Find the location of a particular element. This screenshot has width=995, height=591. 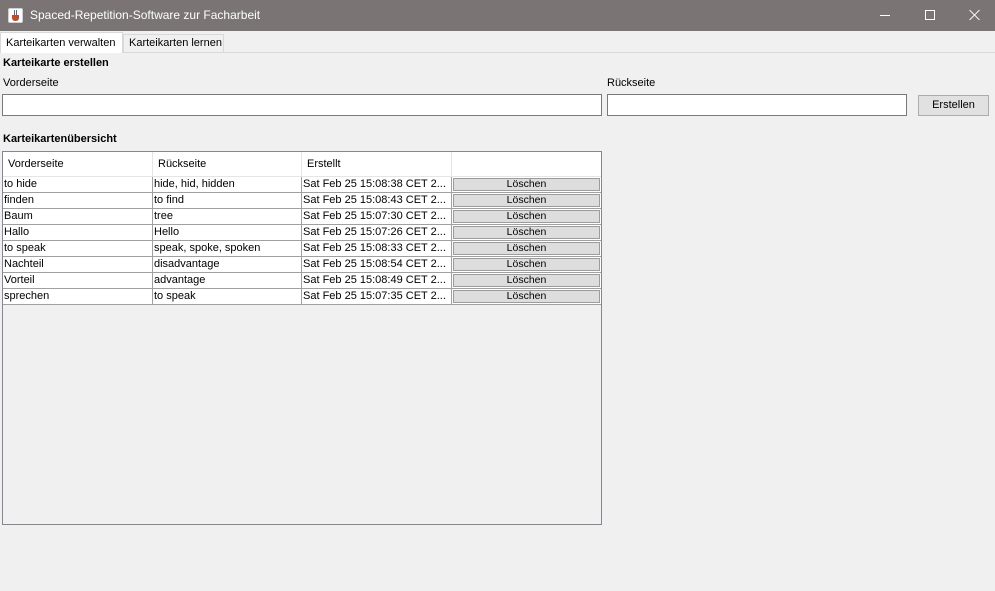

close-button is located at coordinates (973, 15).